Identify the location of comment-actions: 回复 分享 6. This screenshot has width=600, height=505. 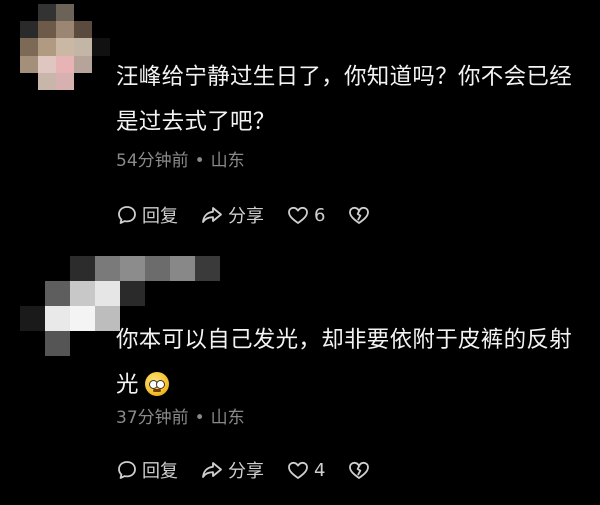
(254, 215).